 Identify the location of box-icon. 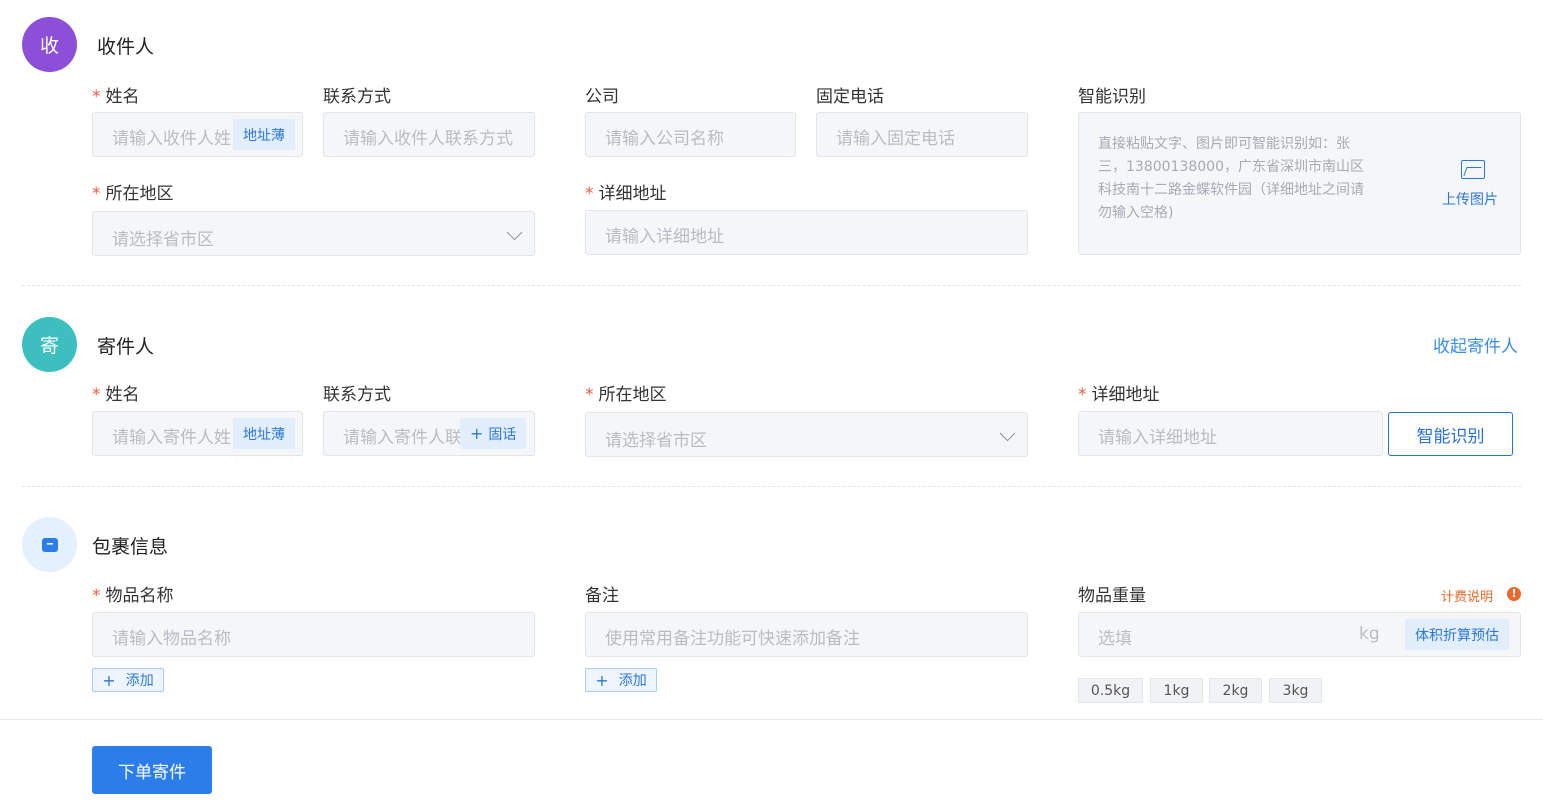
(49, 544).